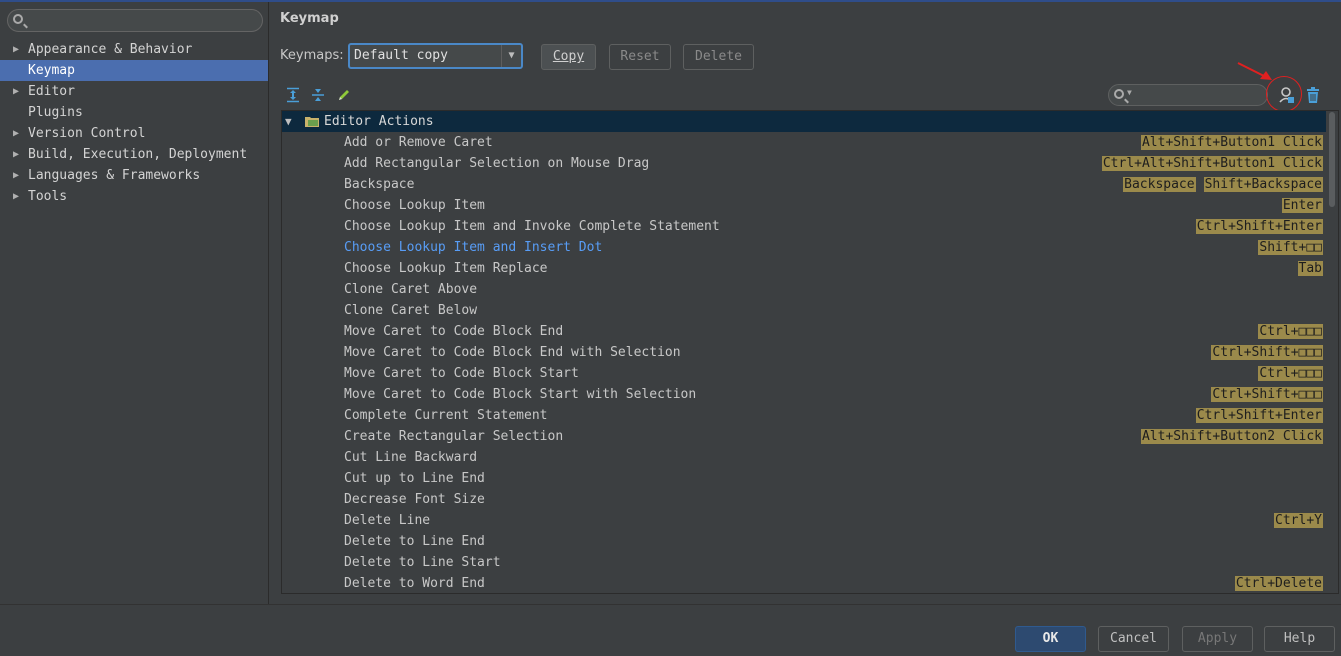 This screenshot has height=656, width=1341. I want to click on shortcut-list: Ctrl+Y, so click(1298, 519).